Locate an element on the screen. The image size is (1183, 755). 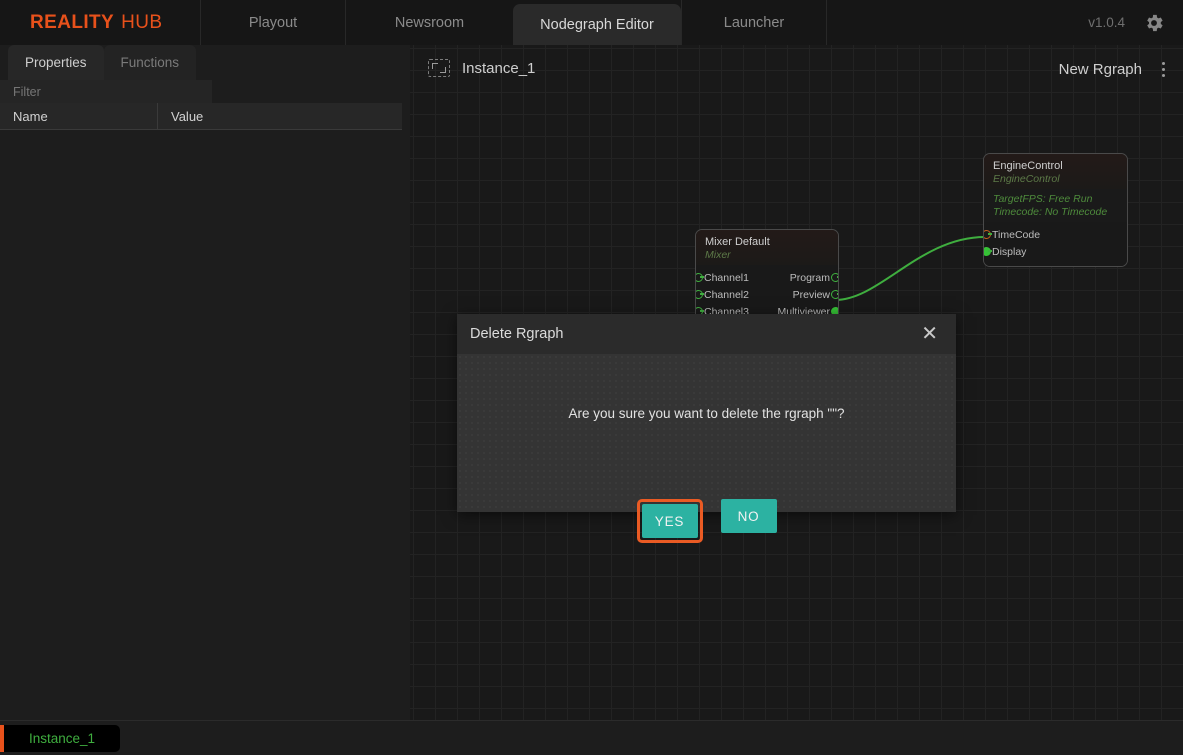
bottom-status-bar: Instance_1 is located at coordinates (591, 737).